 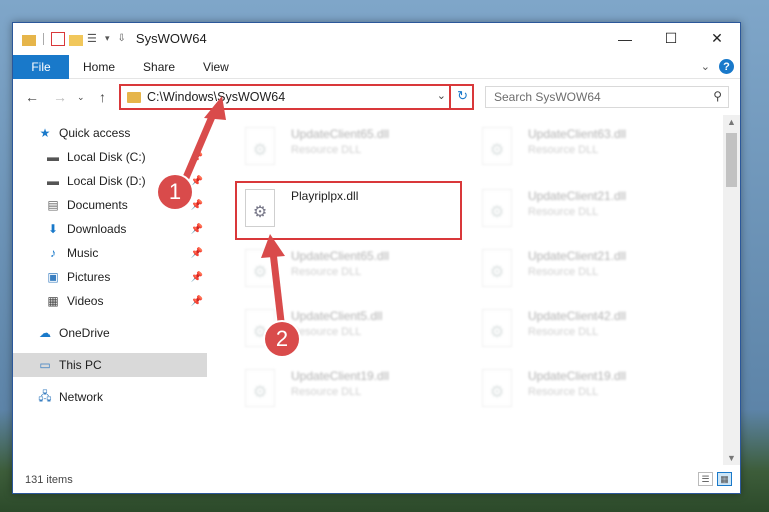 What do you see at coordinates (282, 339) in the screenshot?
I see `step-badge-2: 2` at bounding box center [282, 339].